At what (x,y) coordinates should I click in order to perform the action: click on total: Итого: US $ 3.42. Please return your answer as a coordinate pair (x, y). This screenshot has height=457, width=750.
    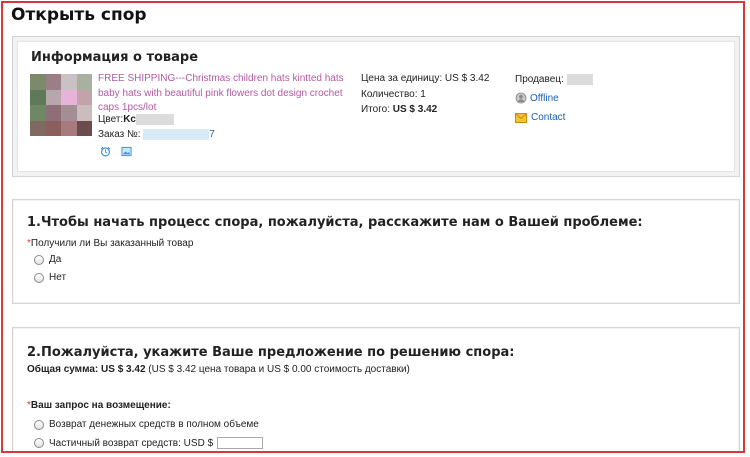
    Looking at the image, I should click on (399, 109).